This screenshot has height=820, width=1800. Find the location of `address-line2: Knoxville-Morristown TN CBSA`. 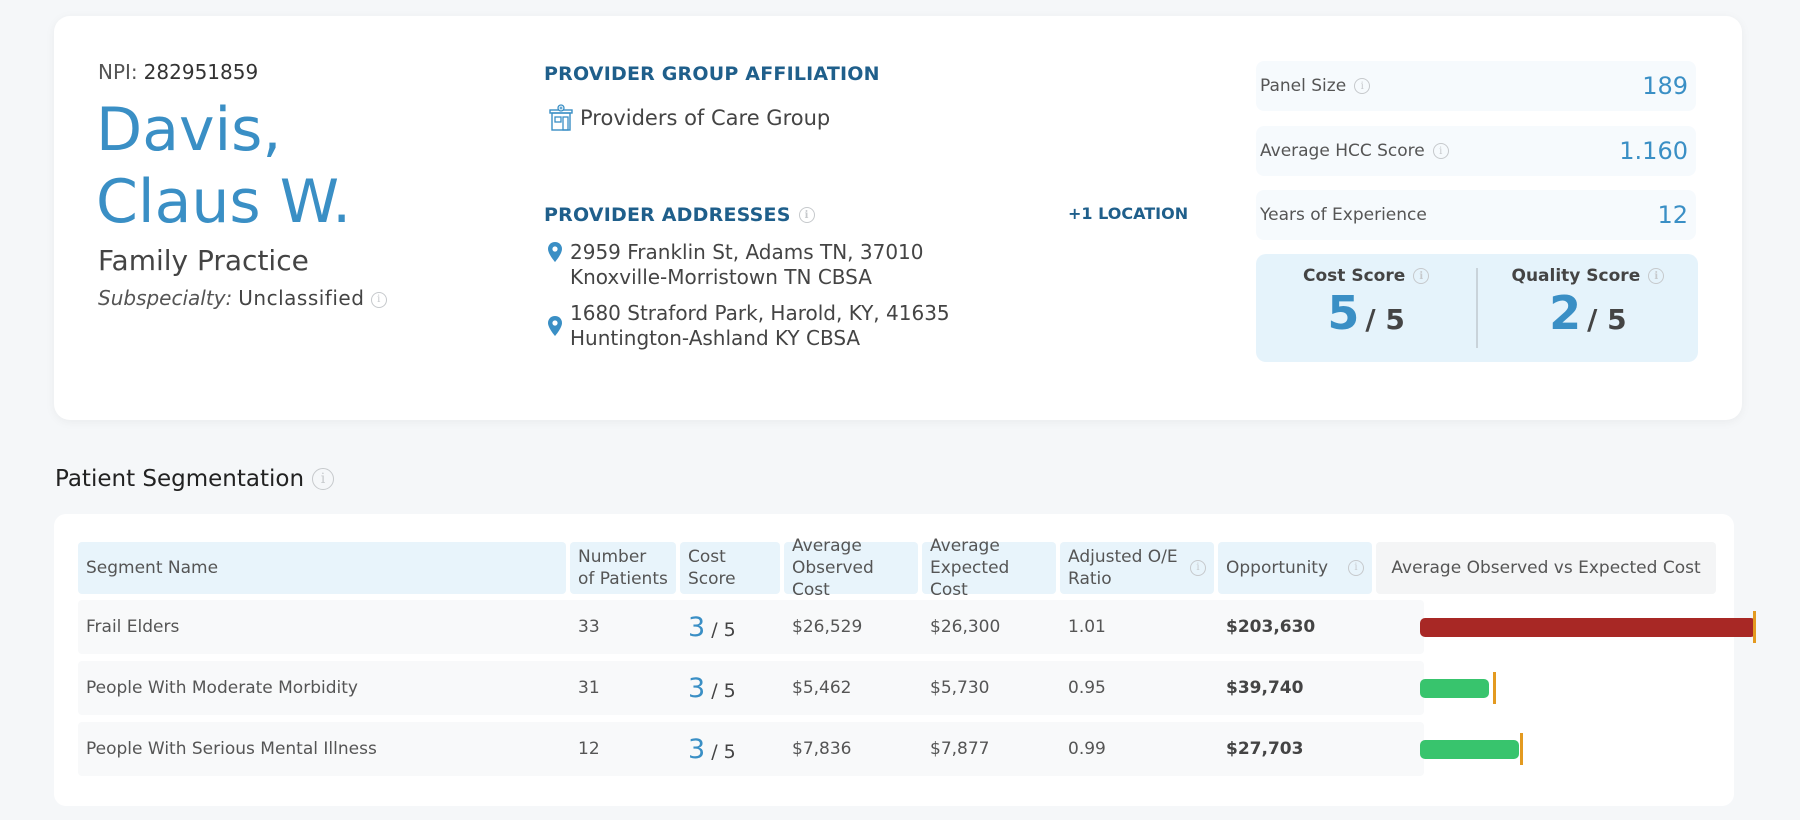

address-line2: Knoxville-Morristown TN CBSA is located at coordinates (721, 277).